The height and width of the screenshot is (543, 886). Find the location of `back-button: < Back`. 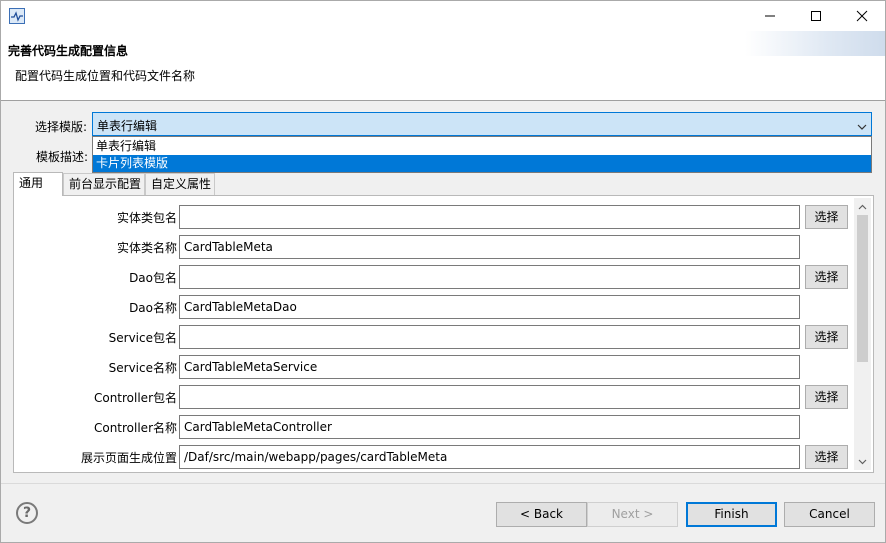

back-button: < Back is located at coordinates (541, 514).